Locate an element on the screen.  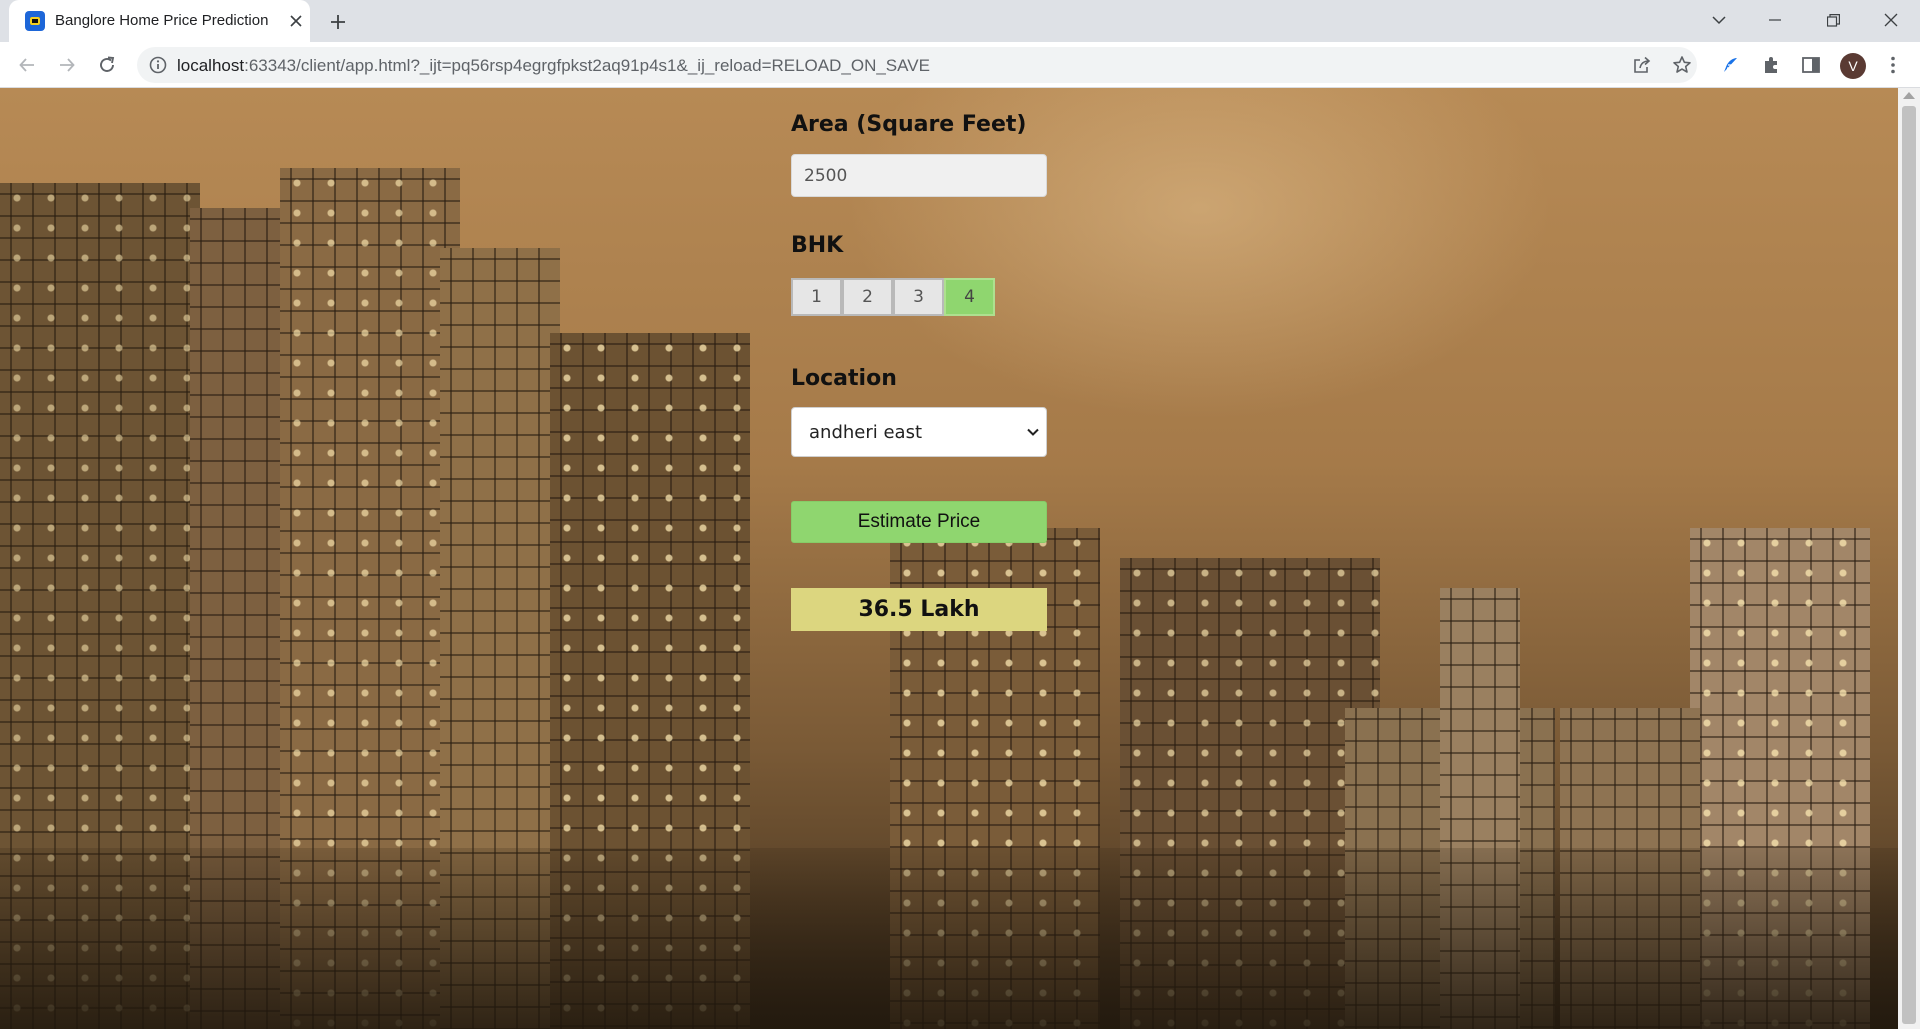
area-input-value: 2500 is located at coordinates (826, 175).